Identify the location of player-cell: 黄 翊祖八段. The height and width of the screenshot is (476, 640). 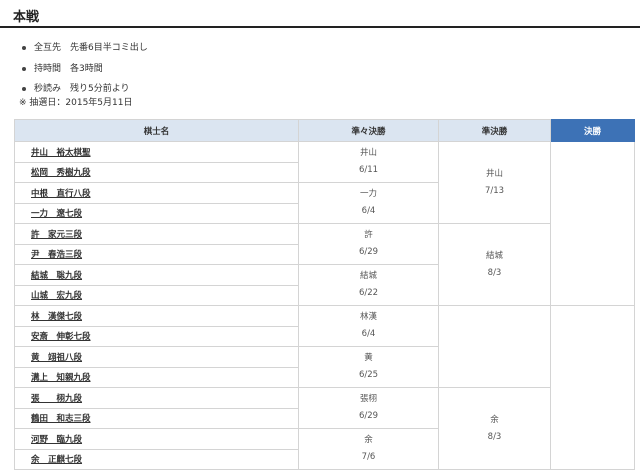
(156, 357).